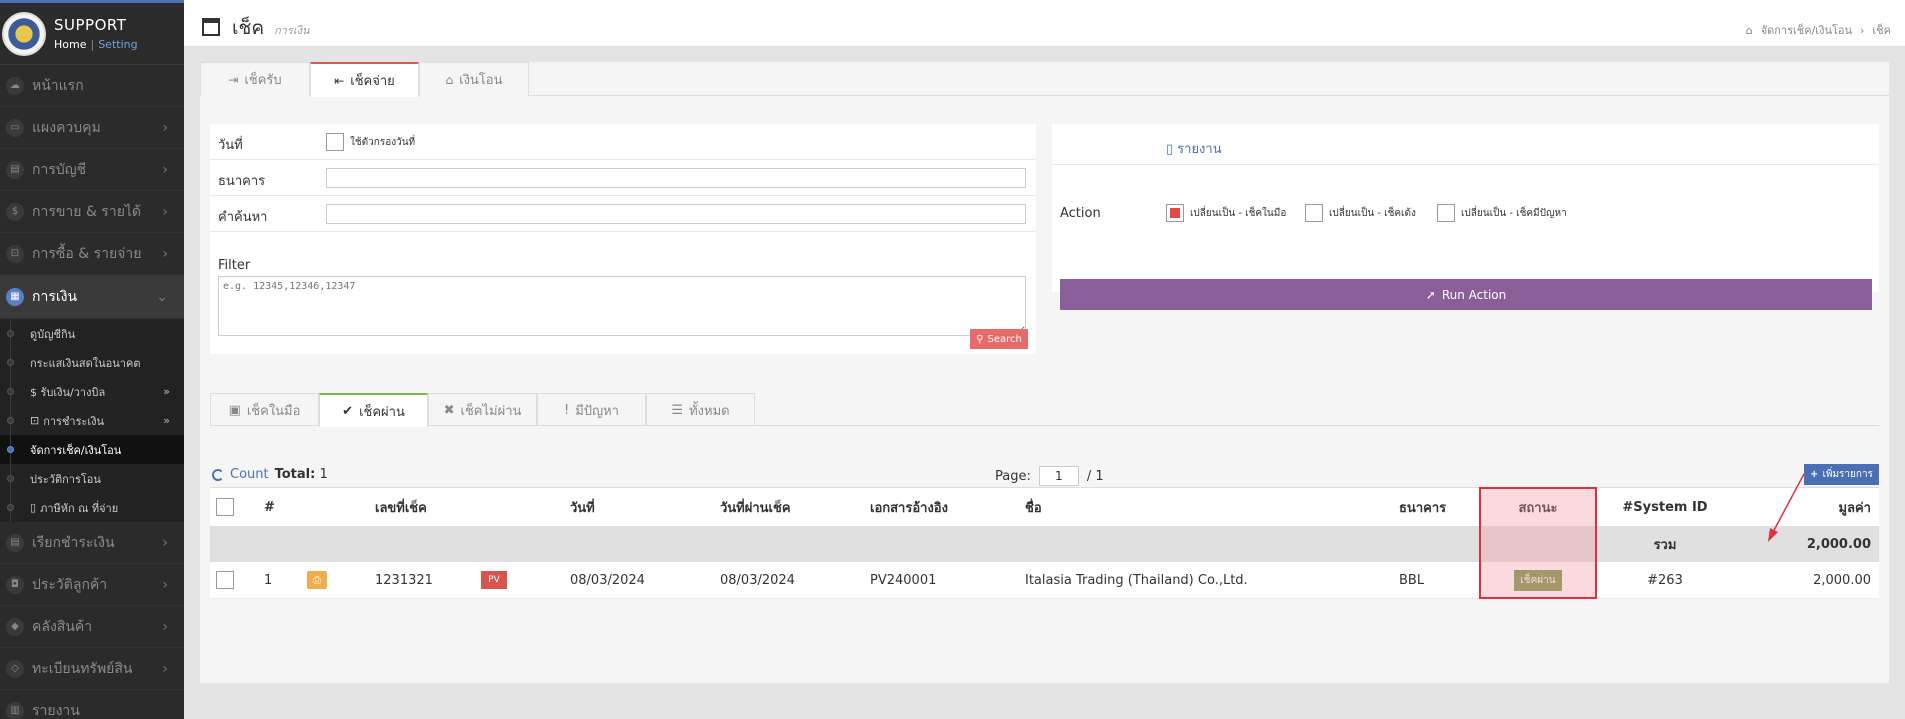  What do you see at coordinates (1175, 213) in the screenshot?
I see `action-checkbox-in-hand` at bounding box center [1175, 213].